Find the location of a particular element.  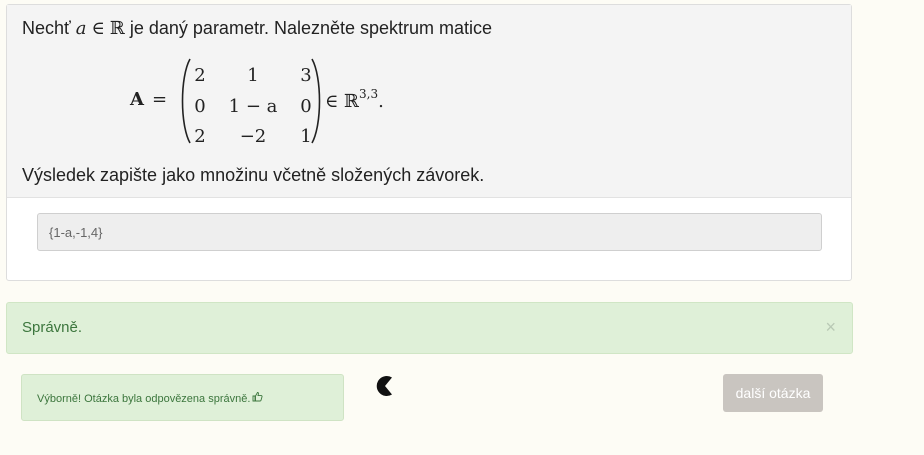

feedback-text: Výborně! Otázka byla odpovězena správně. is located at coordinates (144, 399).